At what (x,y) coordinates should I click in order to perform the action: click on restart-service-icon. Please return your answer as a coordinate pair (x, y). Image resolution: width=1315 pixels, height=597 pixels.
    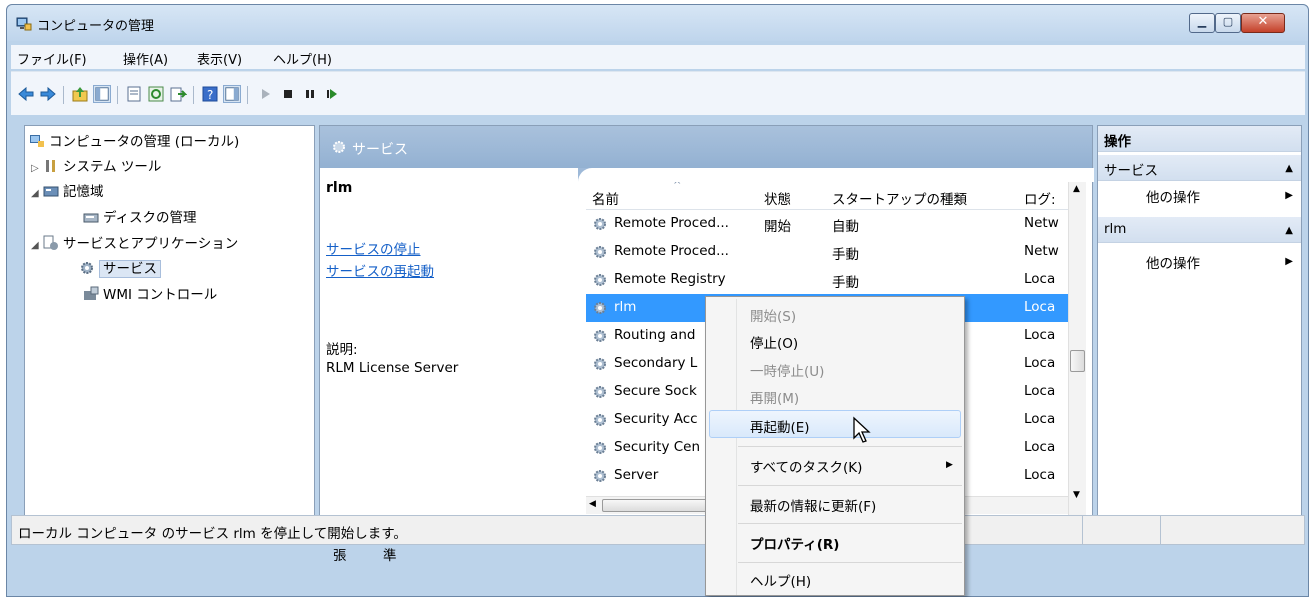
    Looking at the image, I should click on (332, 94).